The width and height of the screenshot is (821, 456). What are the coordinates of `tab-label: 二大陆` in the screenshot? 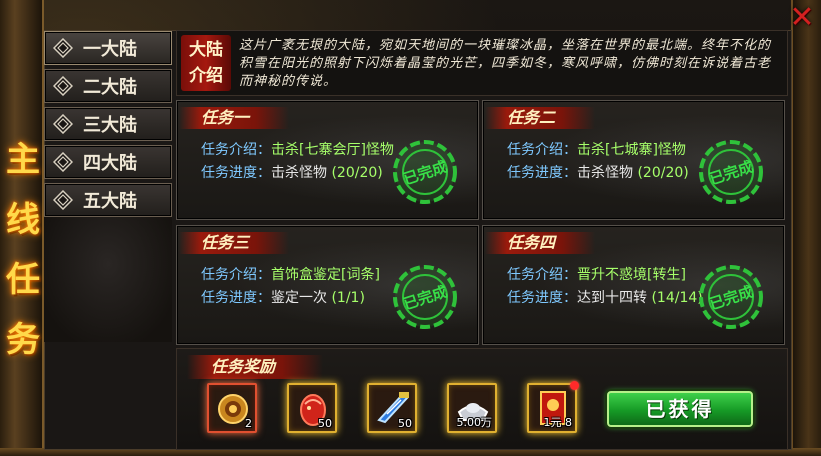 It's located at (110, 87).